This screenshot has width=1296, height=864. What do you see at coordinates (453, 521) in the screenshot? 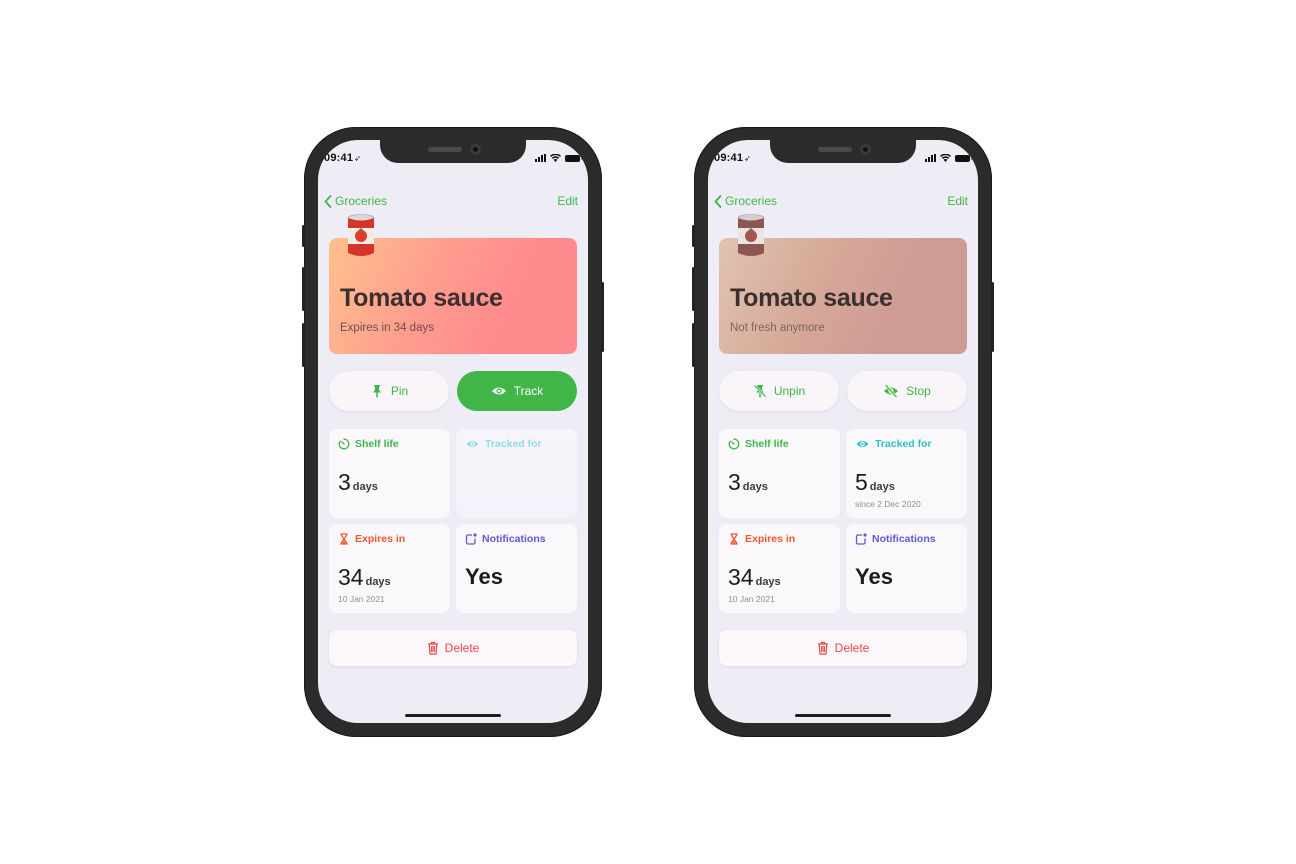
I see `info-grid: Shelf life 3 days Tracked for Expires in` at bounding box center [453, 521].